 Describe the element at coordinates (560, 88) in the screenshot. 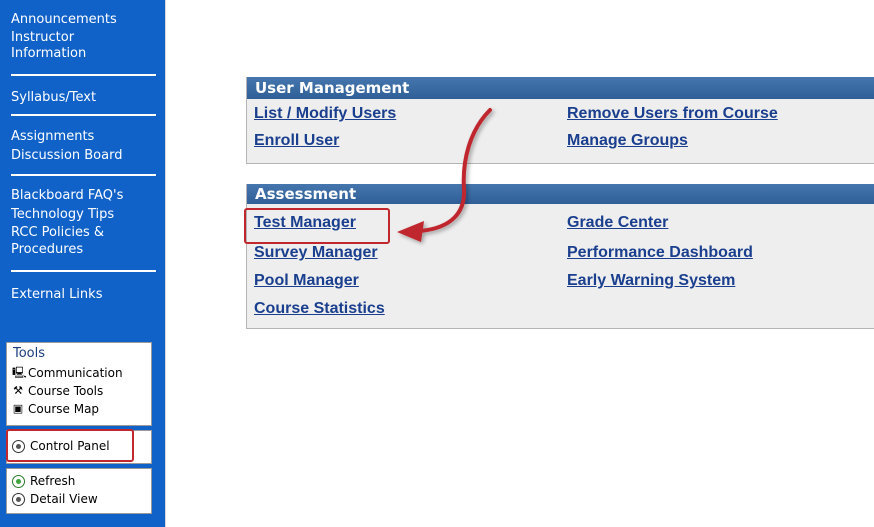

I see `user-management-header: User Management` at that location.